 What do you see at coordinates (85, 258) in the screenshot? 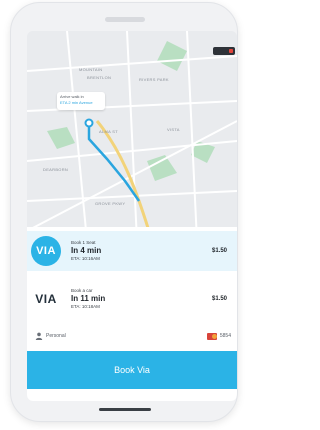
I see `ride-eta: ETA: 10:16AM` at bounding box center [85, 258].